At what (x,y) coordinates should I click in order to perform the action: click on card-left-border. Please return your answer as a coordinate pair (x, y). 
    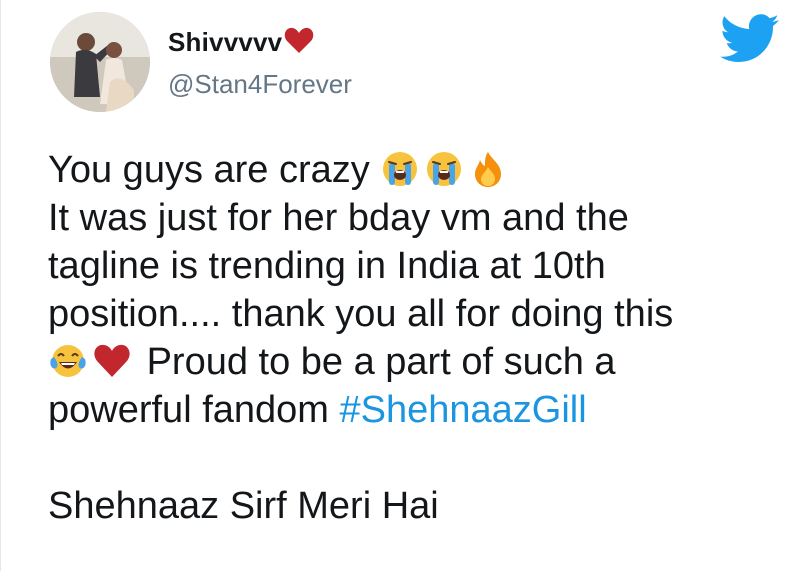
    Looking at the image, I should click on (0, 285).